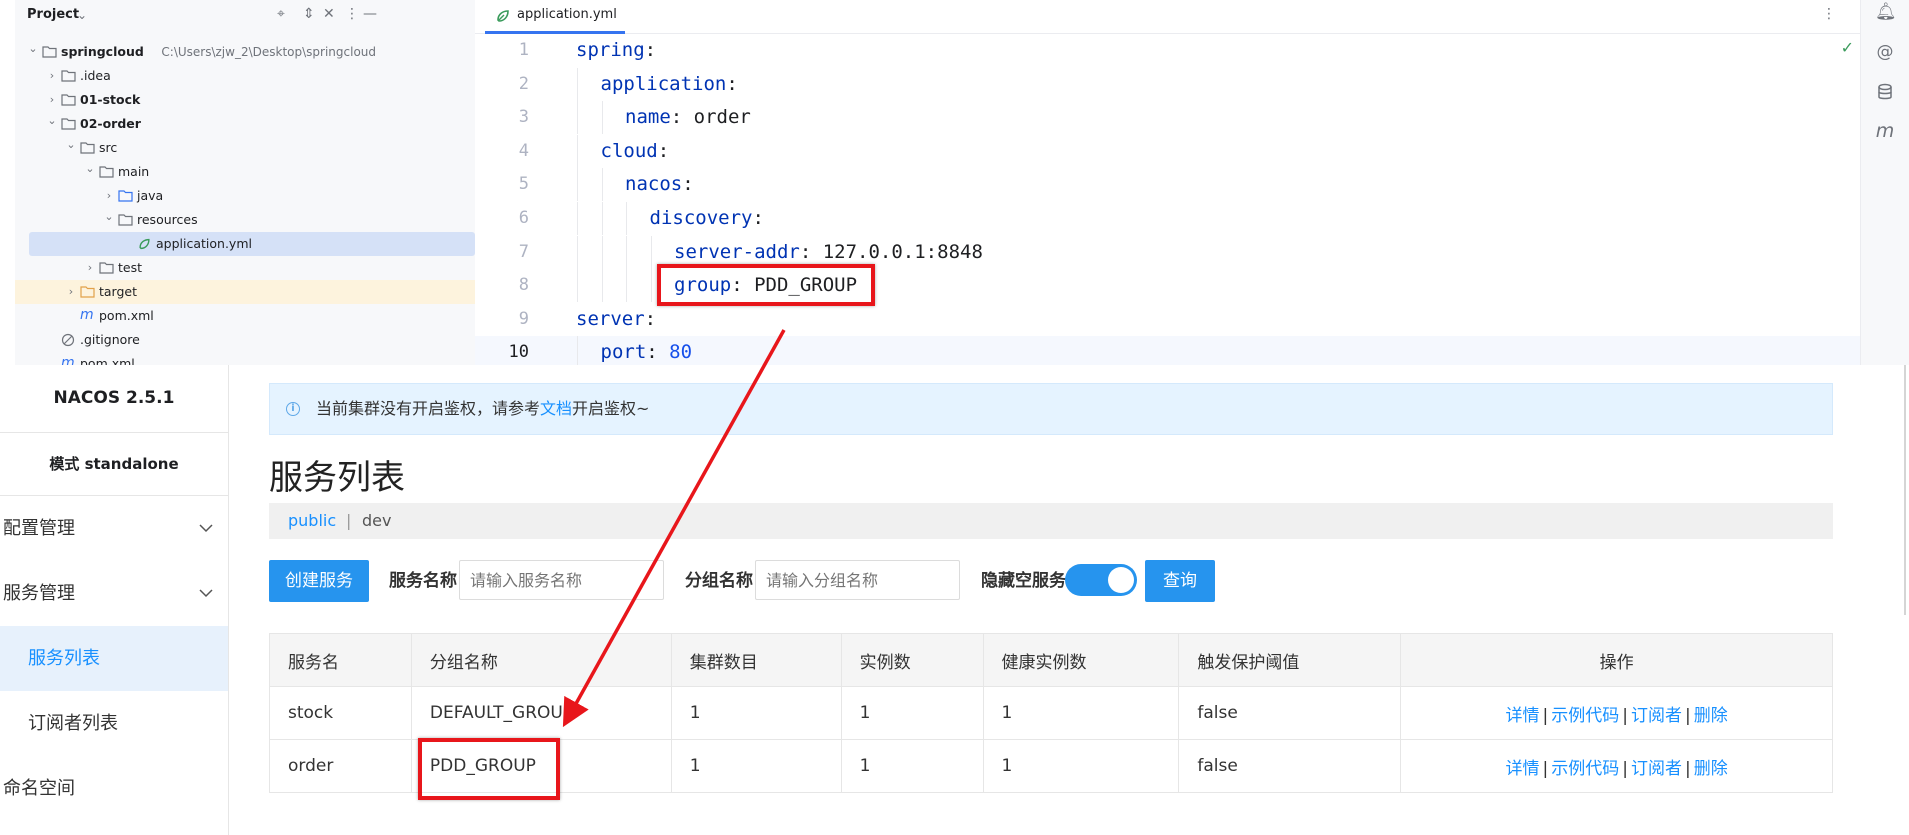 This screenshot has width=1909, height=835. Describe the element at coordinates (674, 528) in the screenshot. I see `annotation-arrow` at that location.